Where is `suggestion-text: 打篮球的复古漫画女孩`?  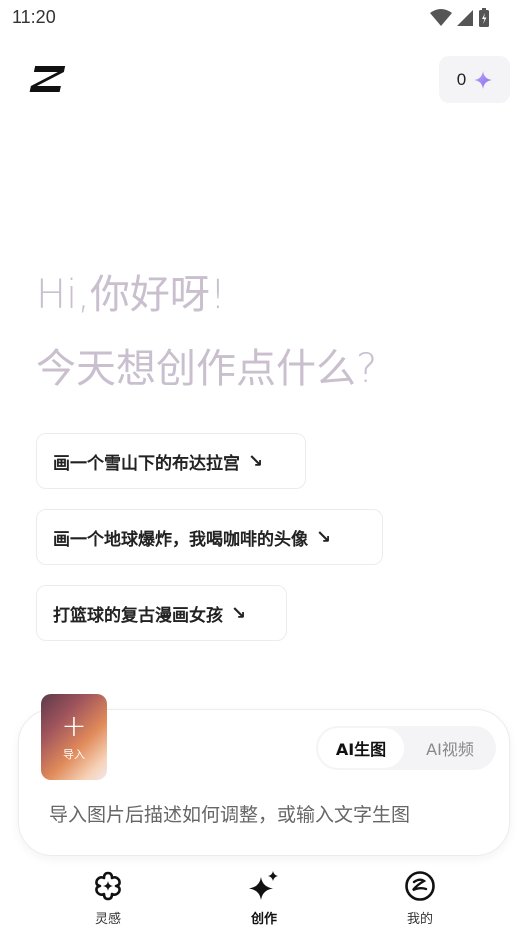 suggestion-text: 打篮球的复古漫画女孩 is located at coordinates (138, 615).